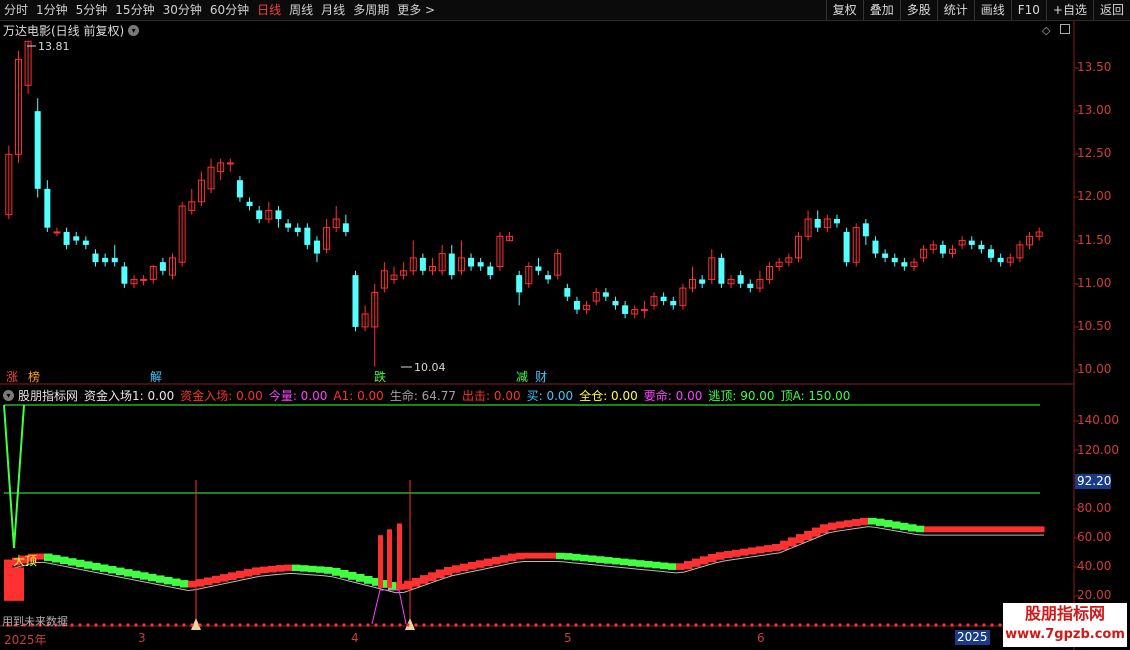  I want to click on event-tag-rise: 涨, so click(12, 376).